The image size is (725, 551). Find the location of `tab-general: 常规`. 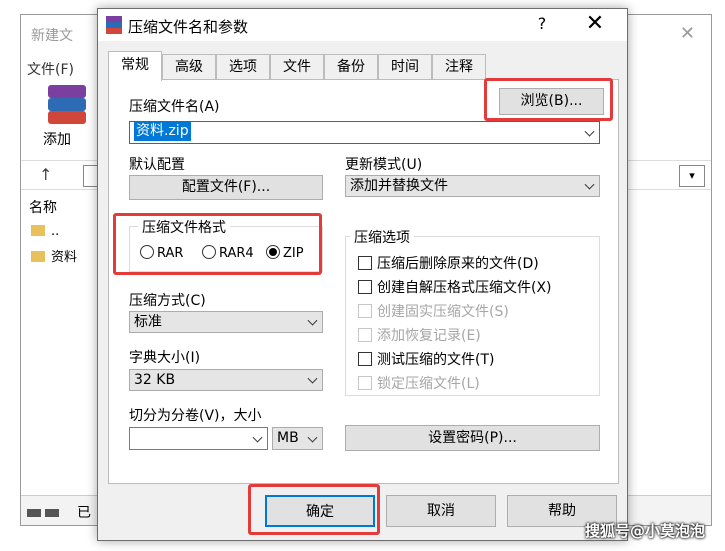

tab-general: 常规 is located at coordinates (135, 66).